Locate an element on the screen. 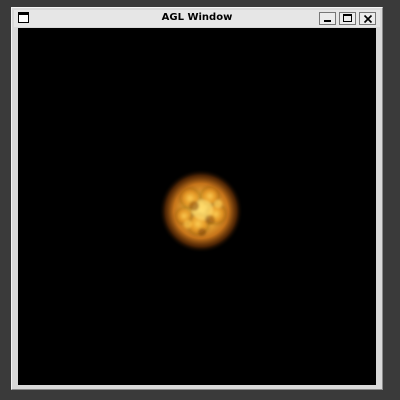 This screenshot has width=400, height=400. minimize-button is located at coordinates (327, 18).